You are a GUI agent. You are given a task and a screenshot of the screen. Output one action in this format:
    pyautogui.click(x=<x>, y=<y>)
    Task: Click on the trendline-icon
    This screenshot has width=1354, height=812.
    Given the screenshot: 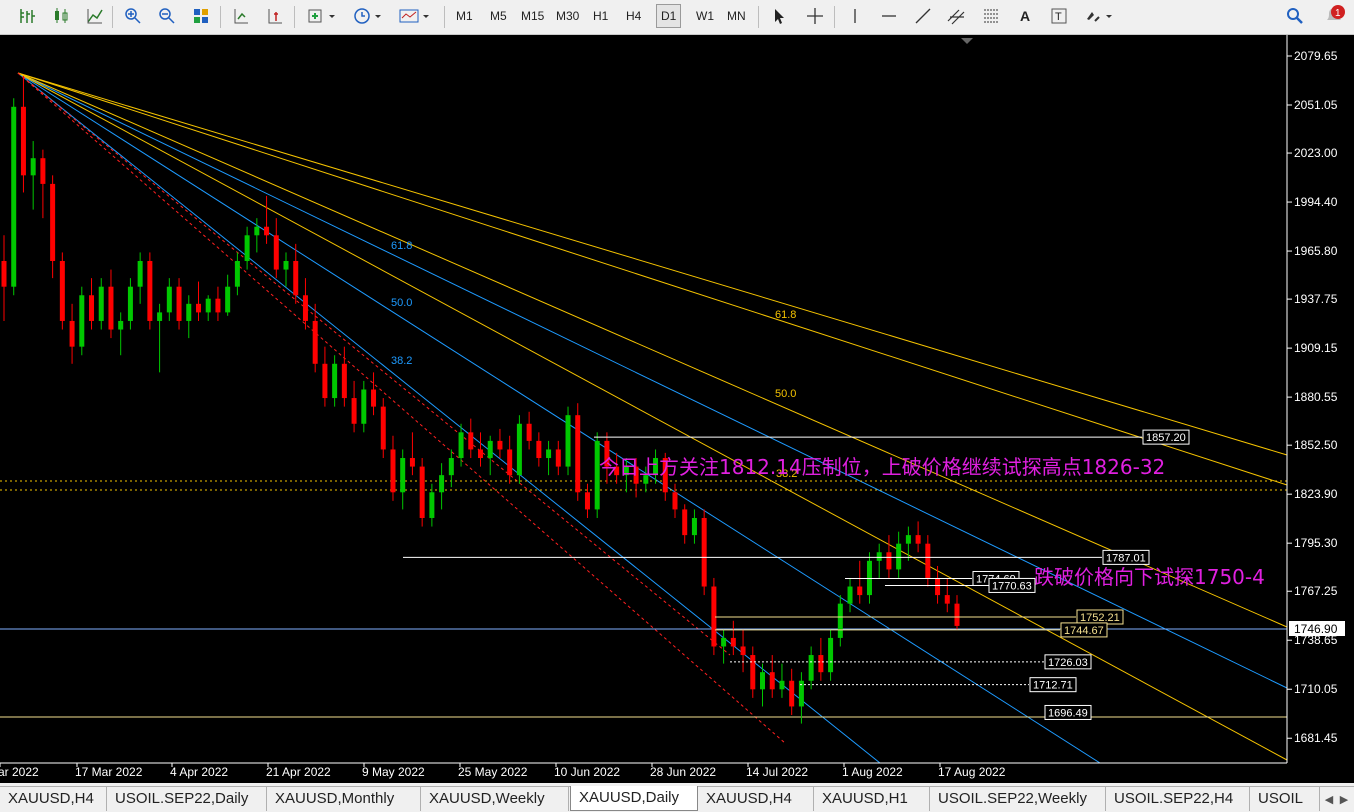 What is the action you would take?
    pyautogui.click(x=923, y=16)
    